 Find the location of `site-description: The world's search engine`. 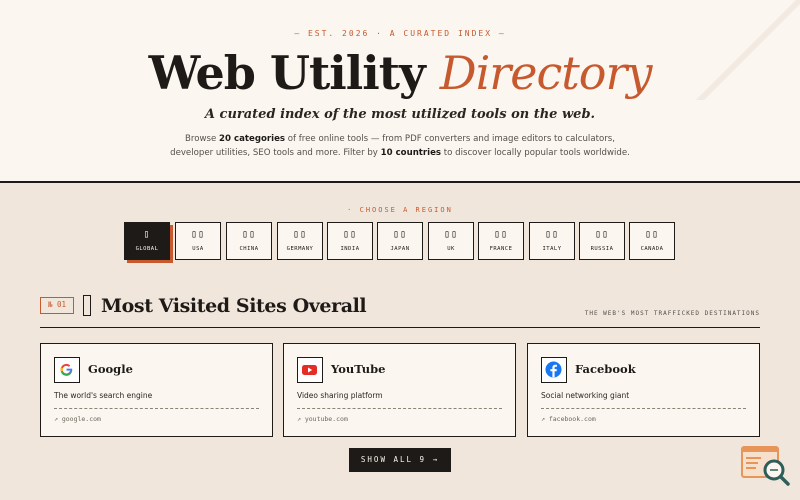

site-description: The world's search engine is located at coordinates (103, 395).